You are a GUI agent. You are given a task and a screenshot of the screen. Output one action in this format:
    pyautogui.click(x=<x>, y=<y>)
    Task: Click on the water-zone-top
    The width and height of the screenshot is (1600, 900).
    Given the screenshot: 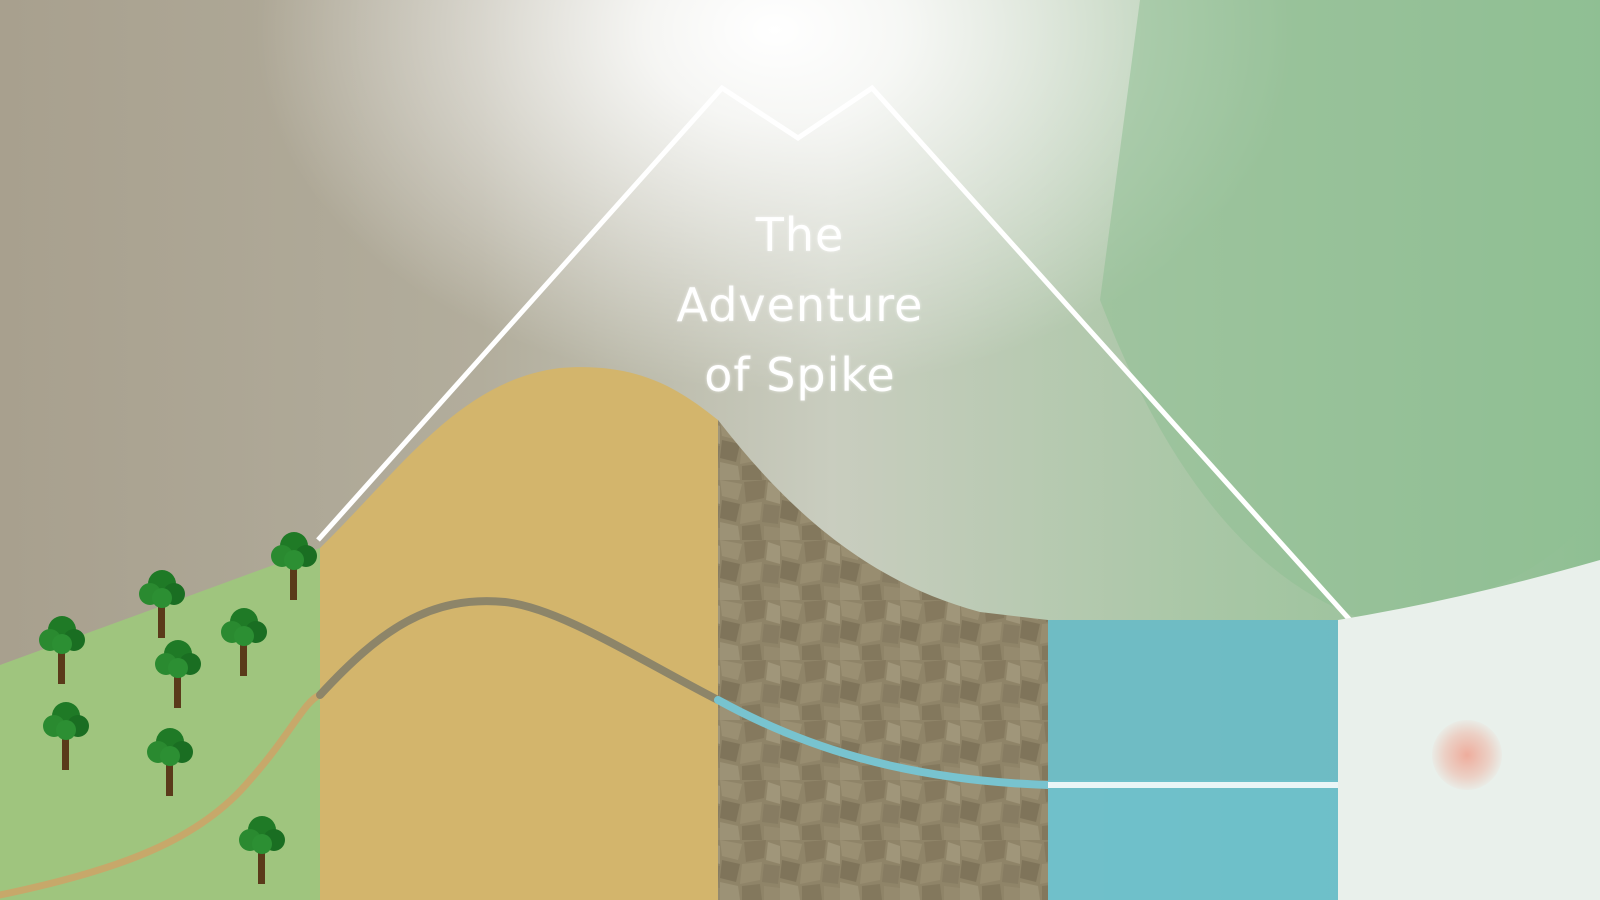 What is the action you would take?
    pyautogui.click(x=1193, y=700)
    